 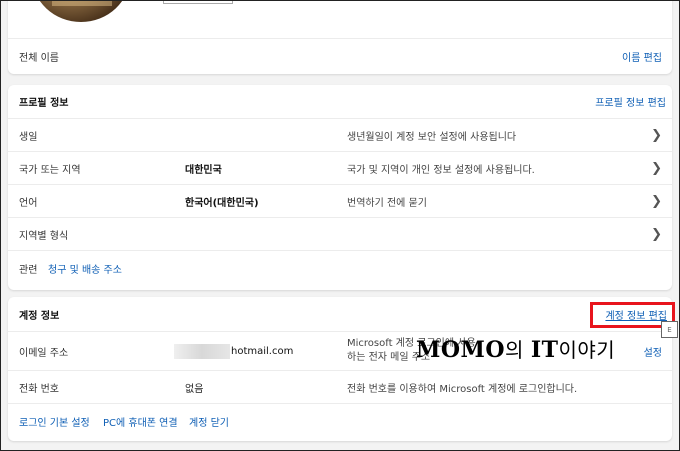 What do you see at coordinates (340, 134) in the screenshot?
I see `birthday-row: 생일 생년월일이 계정 보안 설정에 사용됩니다 ❯` at bounding box center [340, 134].